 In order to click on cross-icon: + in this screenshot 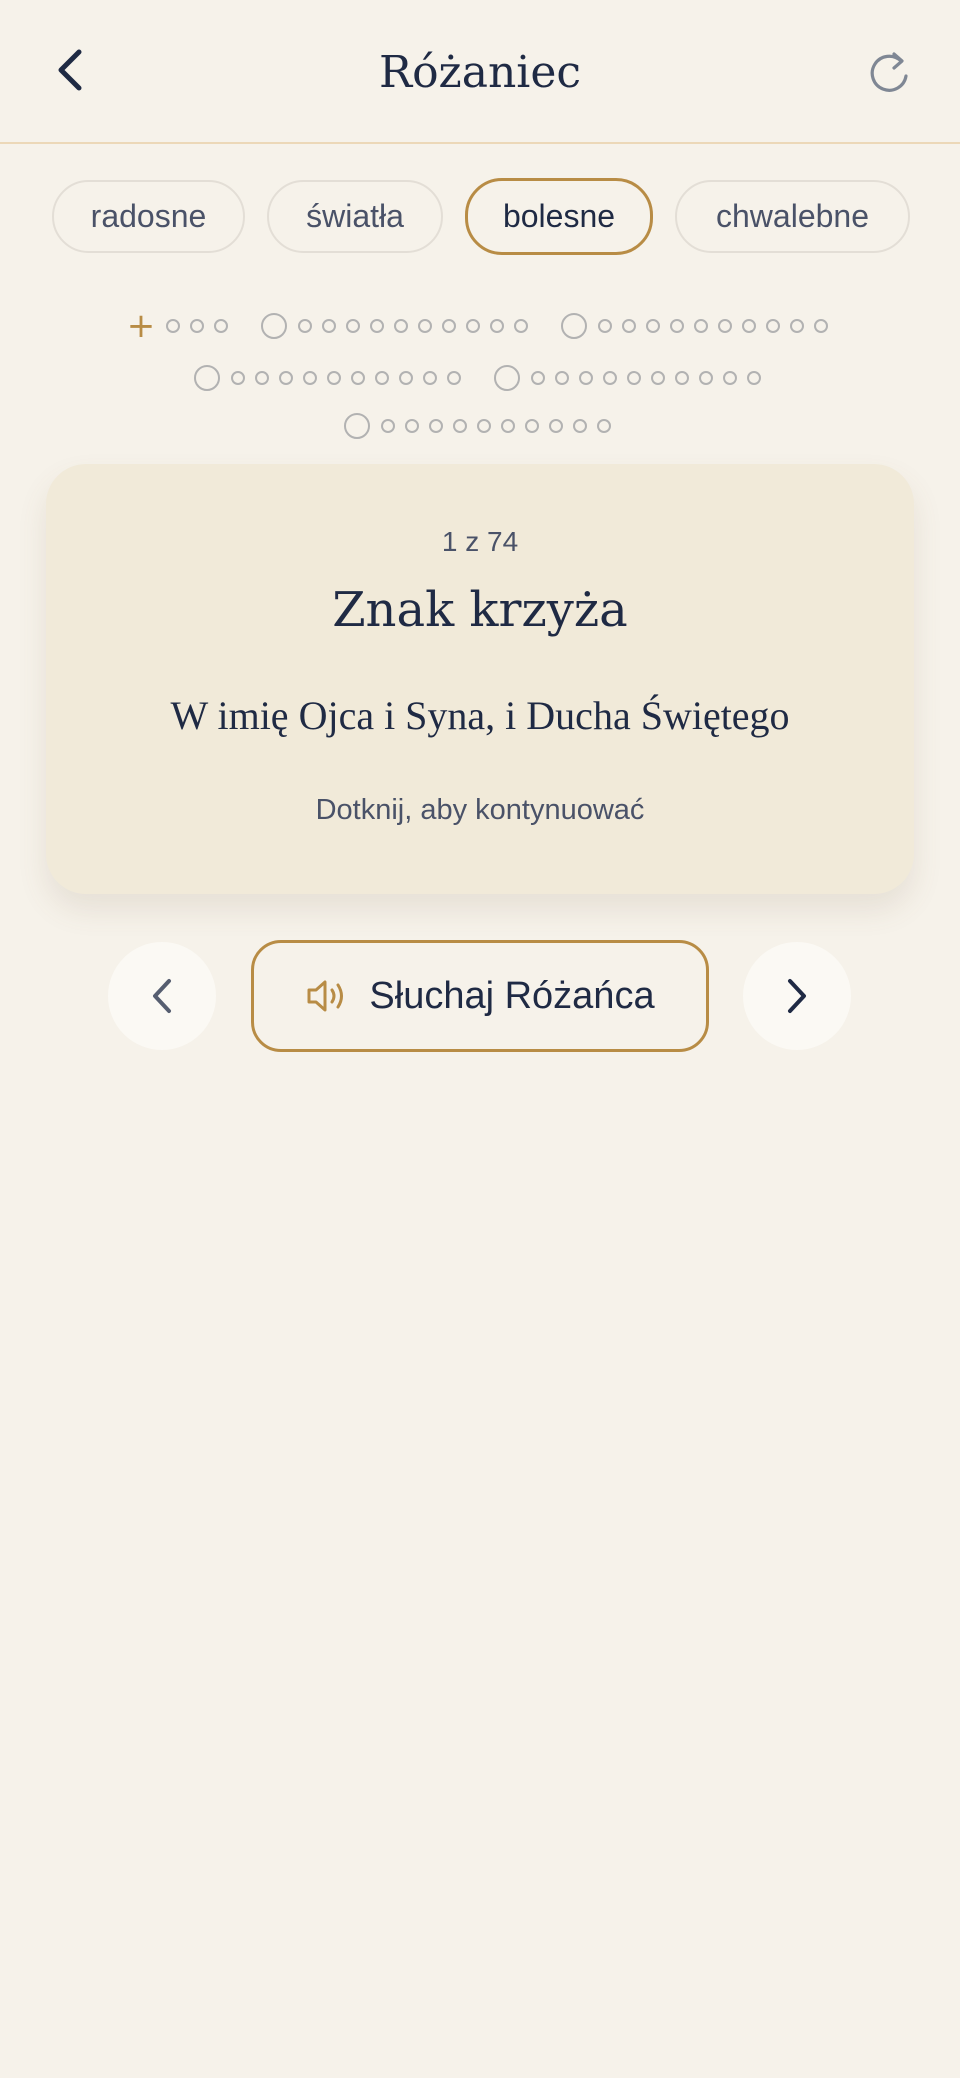, I will do `click(141, 326)`.